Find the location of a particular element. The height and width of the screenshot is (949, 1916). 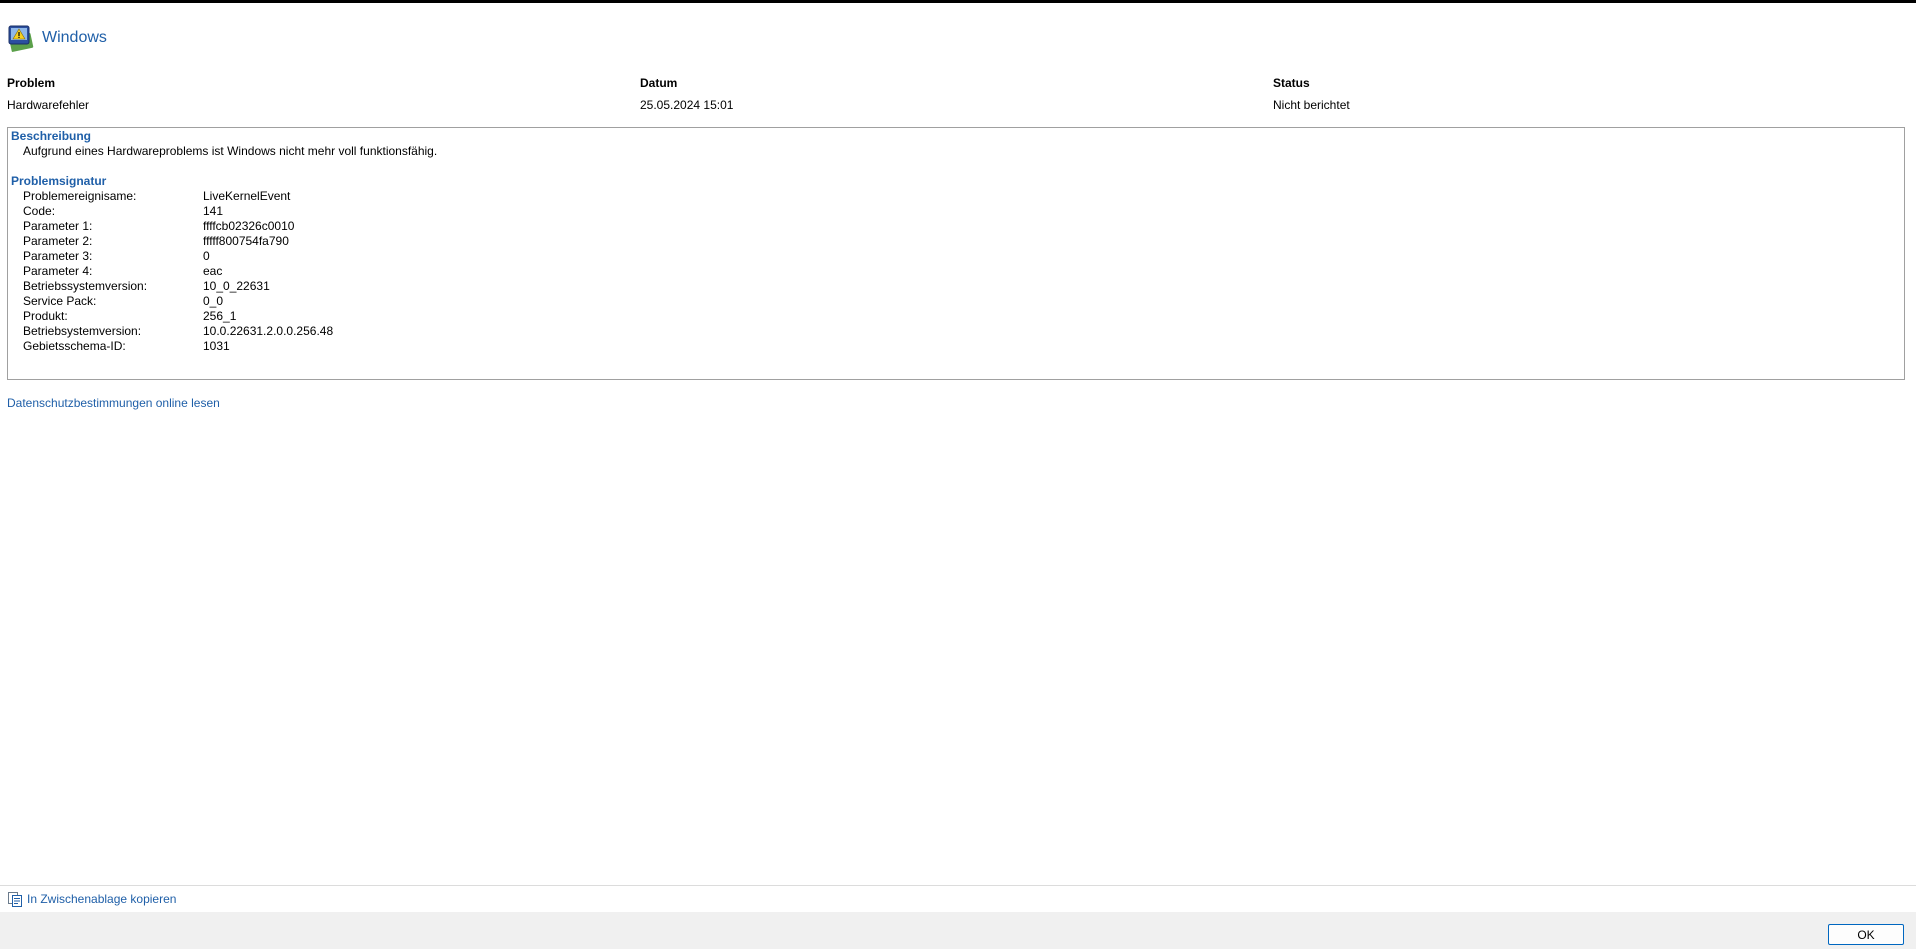

signature-value: 0 is located at coordinates (206, 256).